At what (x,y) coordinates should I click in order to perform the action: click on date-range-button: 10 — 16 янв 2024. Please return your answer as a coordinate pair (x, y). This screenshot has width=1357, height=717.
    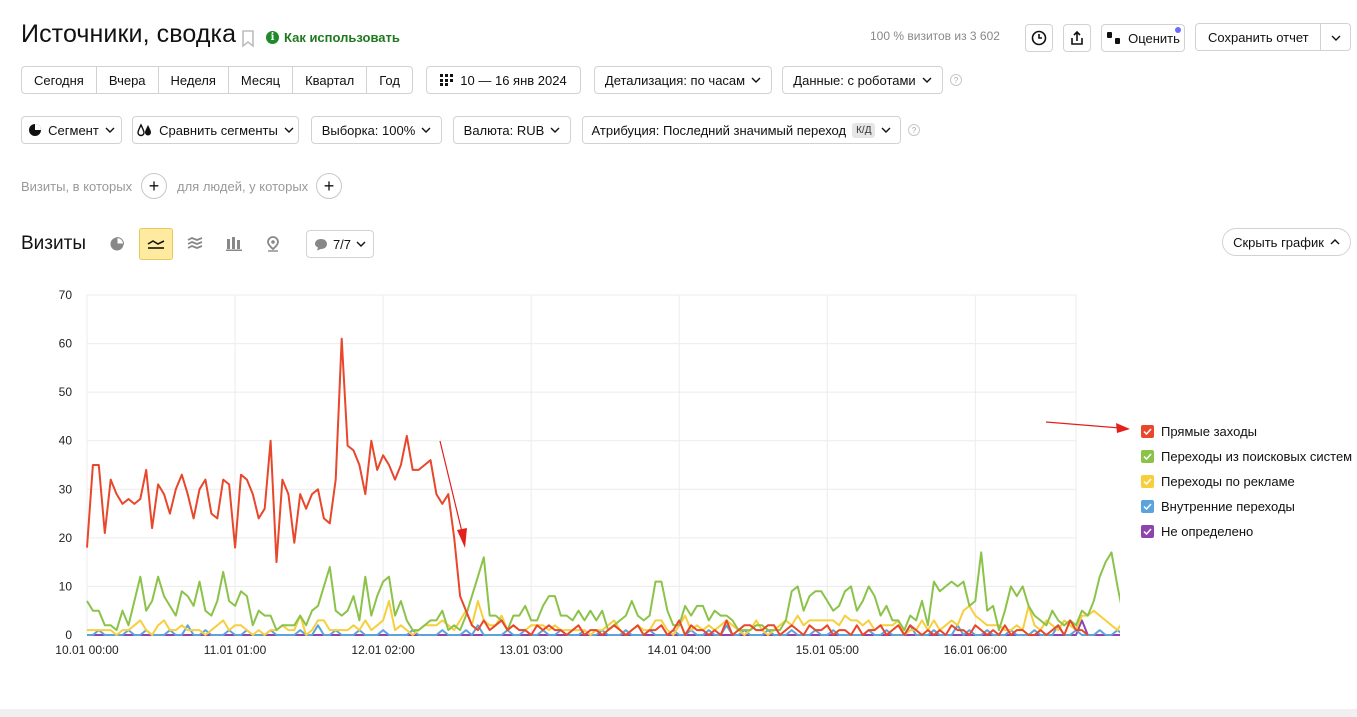
    Looking at the image, I should click on (503, 80).